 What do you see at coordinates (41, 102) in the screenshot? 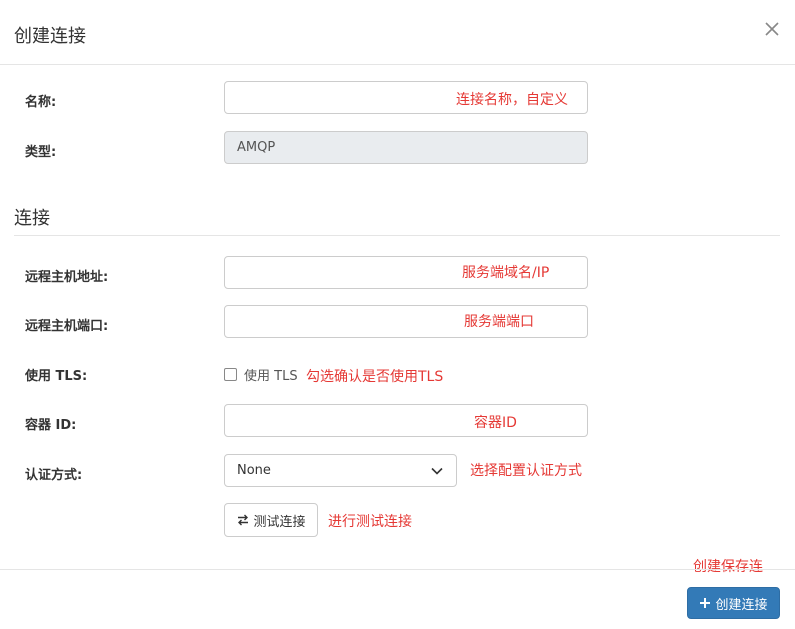
I see `name-label: 名称:` at bounding box center [41, 102].